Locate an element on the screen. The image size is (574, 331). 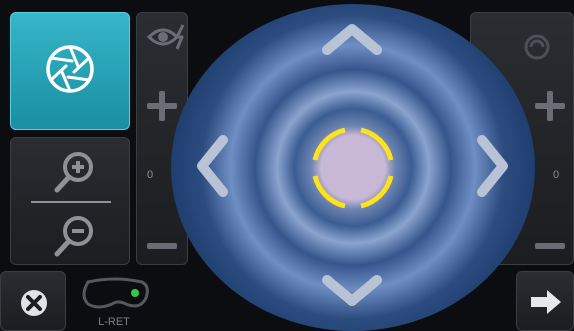
zoom-panel is located at coordinates (70, 201).